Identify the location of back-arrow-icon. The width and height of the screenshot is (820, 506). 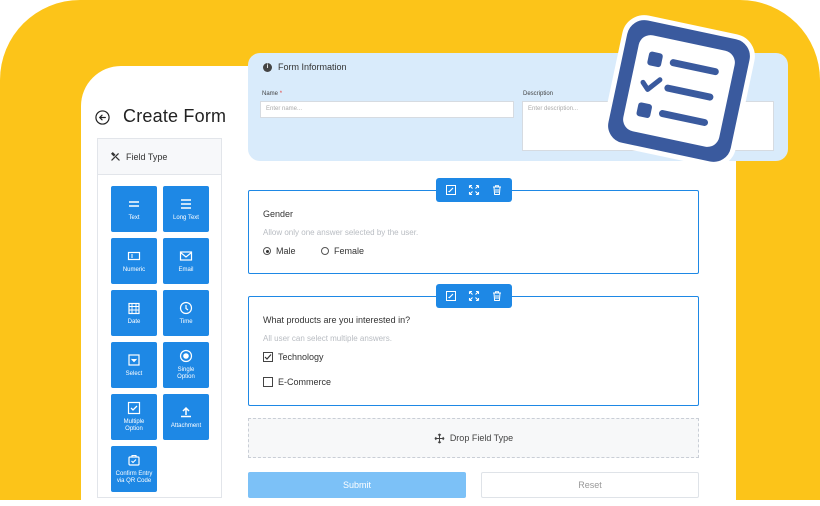
(102, 117).